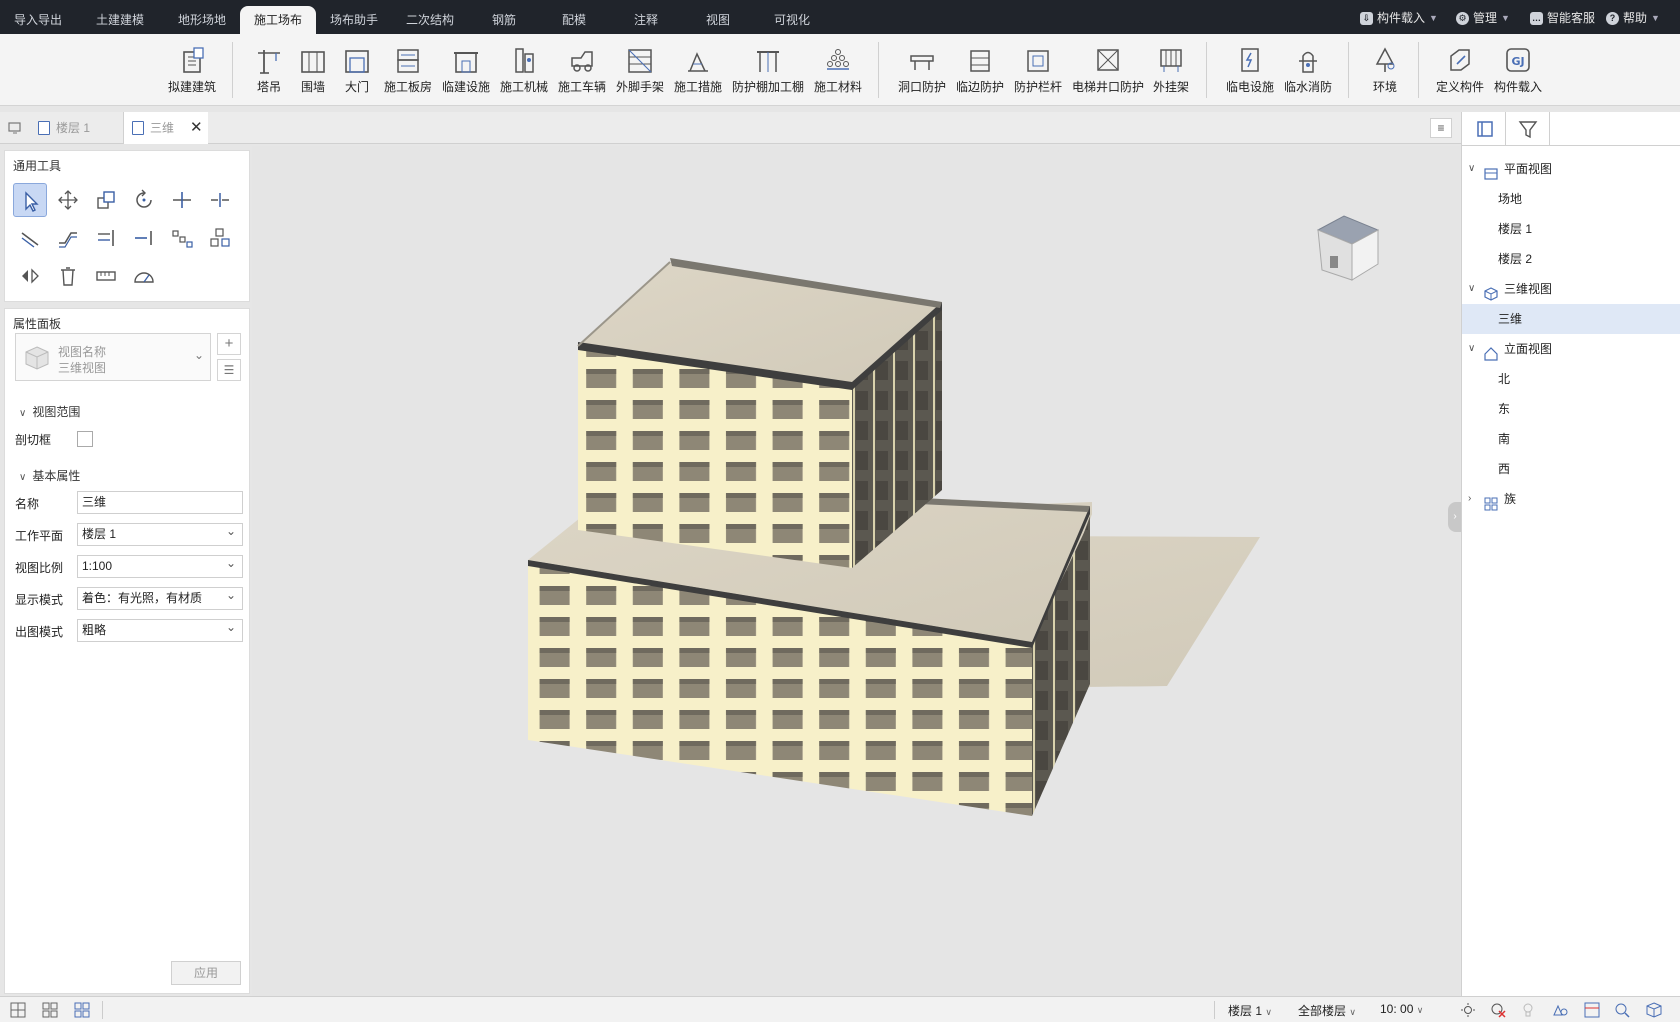 This screenshot has height=1022, width=1680. Describe the element at coordinates (269, 74) in the screenshot. I see `tower-crane-button: 塔吊` at that location.